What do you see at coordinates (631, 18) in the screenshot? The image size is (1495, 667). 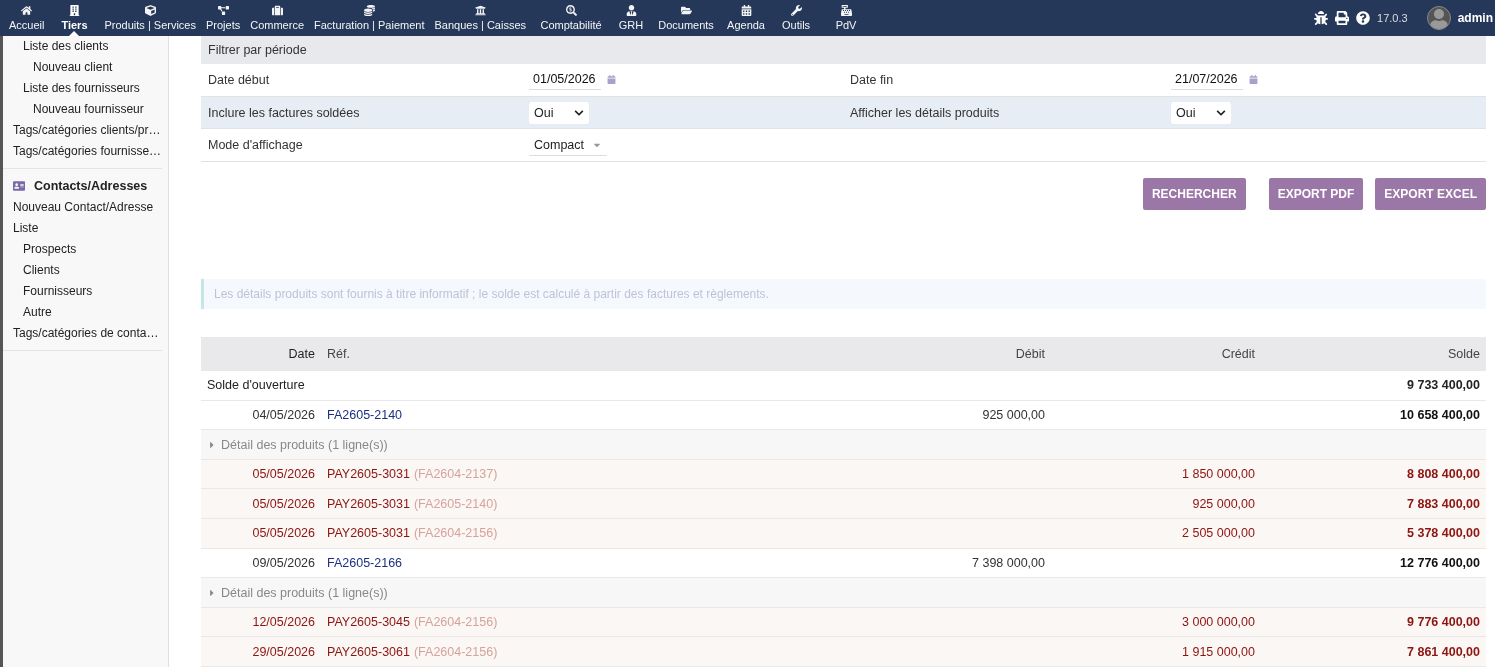 I see `menu-tab: GRH` at bounding box center [631, 18].